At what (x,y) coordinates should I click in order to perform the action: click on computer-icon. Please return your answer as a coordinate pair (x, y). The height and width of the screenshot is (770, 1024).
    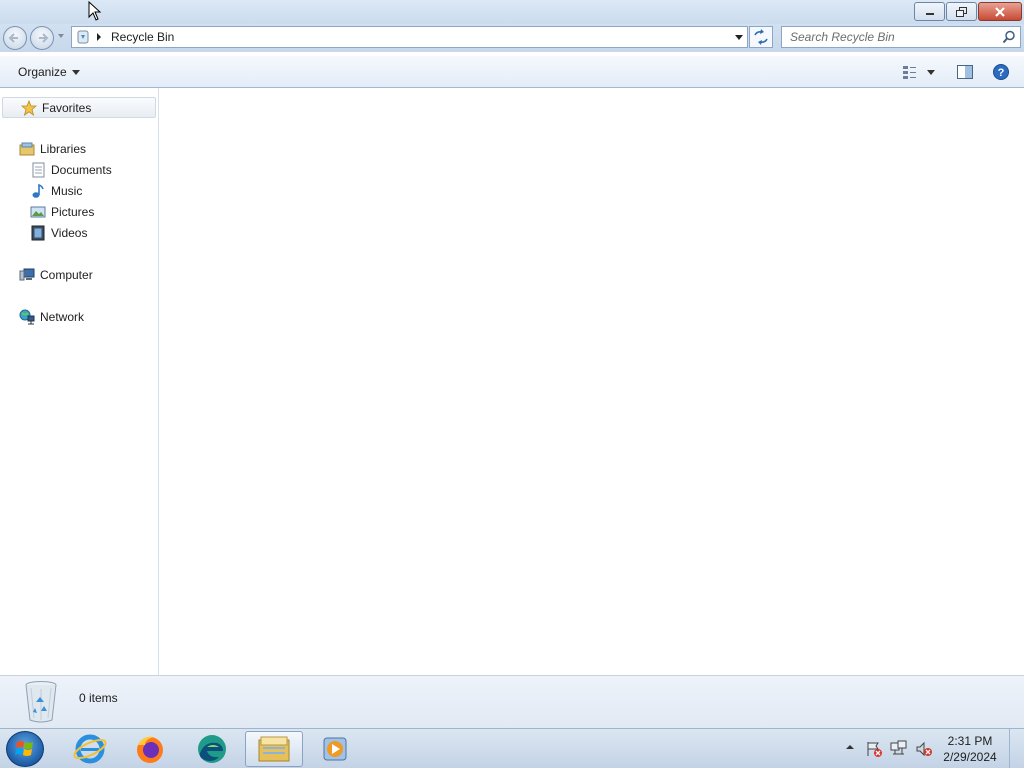
    Looking at the image, I should click on (27, 275).